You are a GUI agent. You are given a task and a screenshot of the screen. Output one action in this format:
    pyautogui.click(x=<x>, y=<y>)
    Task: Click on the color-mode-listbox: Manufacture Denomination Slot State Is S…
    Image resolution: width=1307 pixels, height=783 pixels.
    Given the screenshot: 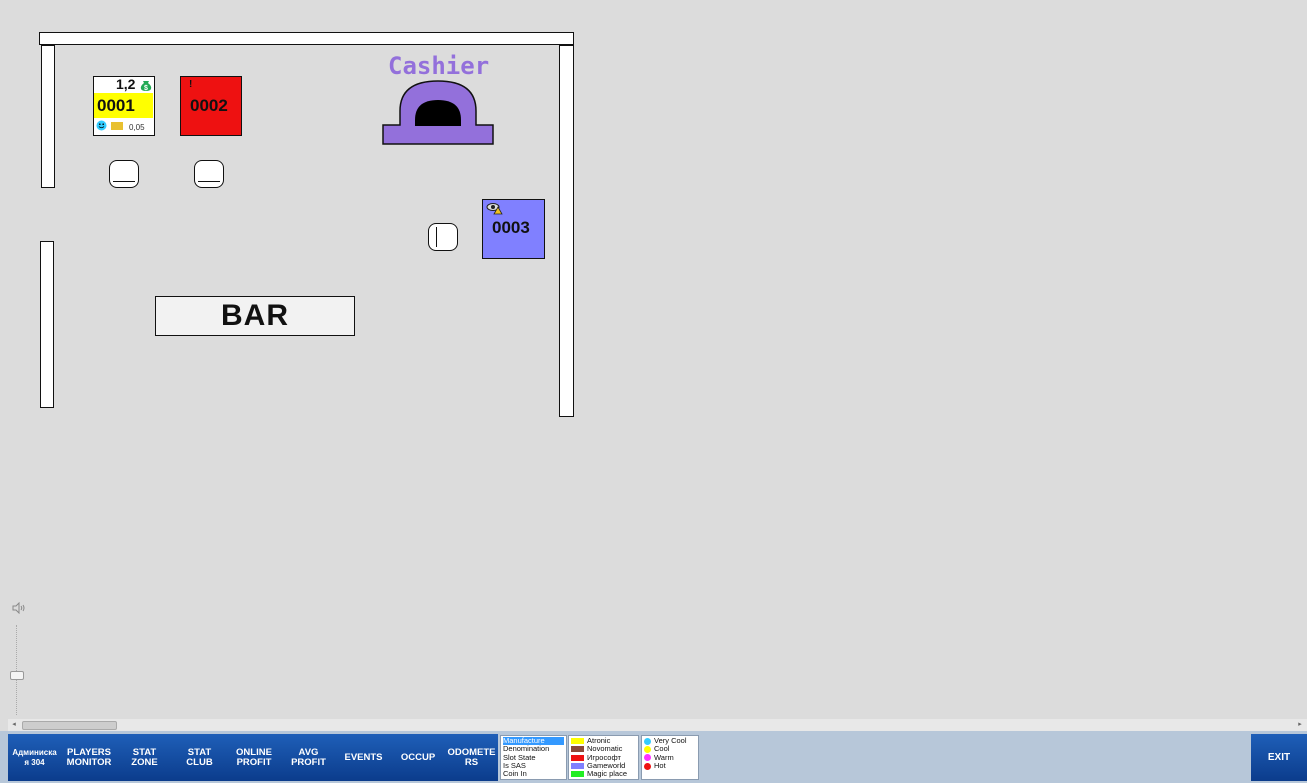 What is the action you would take?
    pyautogui.click(x=533, y=757)
    